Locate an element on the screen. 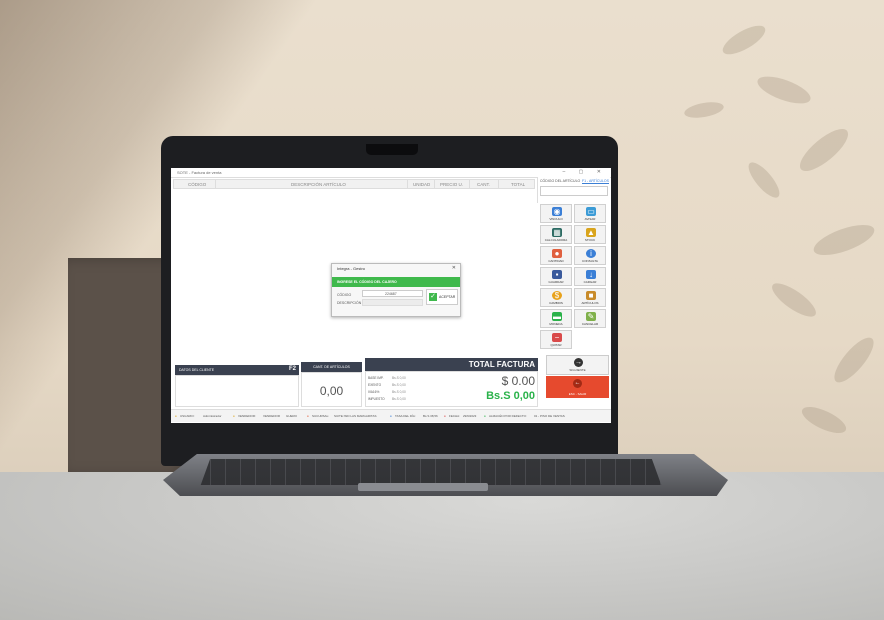  client-panel-header: DATOS DEL CLIENTE F2 is located at coordinates (237, 370).